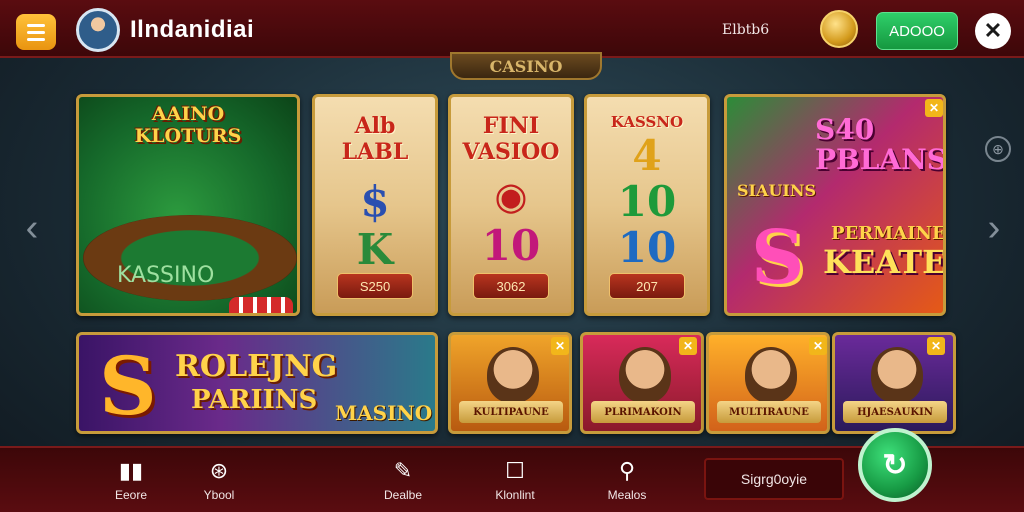 Image resolution: width=1024 pixels, height=512 pixels. I want to click on top-bar: Ilndanidiai Elbtb6 ADOOO ✕, so click(512, 29).